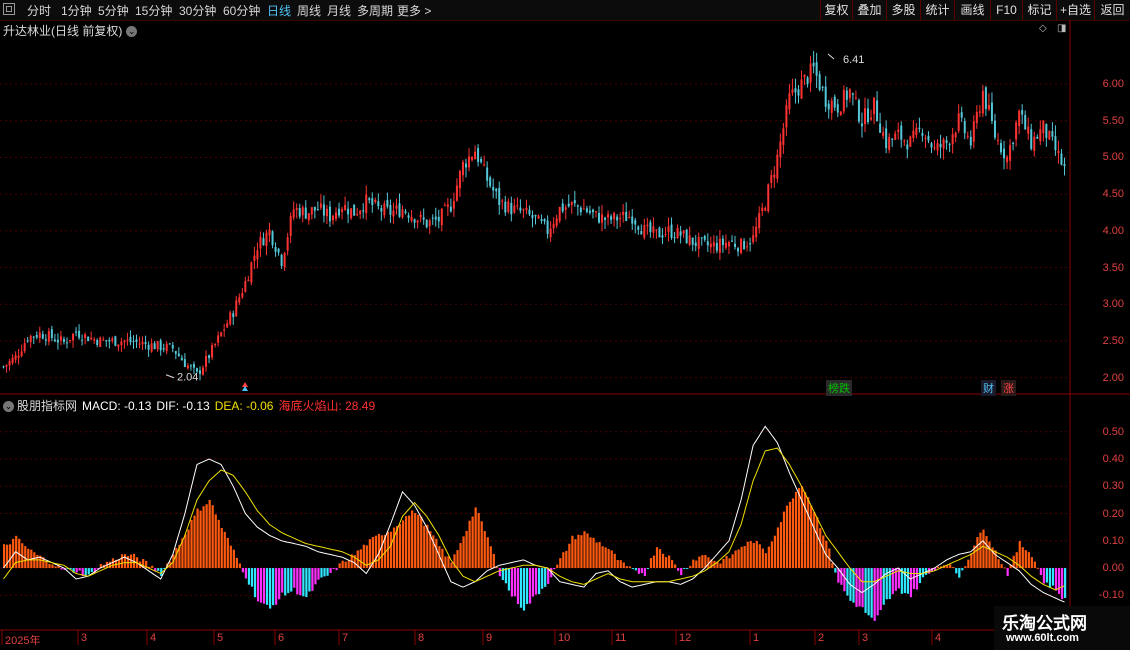 Image resolution: width=1130 pixels, height=650 pixels. What do you see at coordinates (839, 388) in the screenshot?
I see `price-tag-0: 榜跌` at bounding box center [839, 388].